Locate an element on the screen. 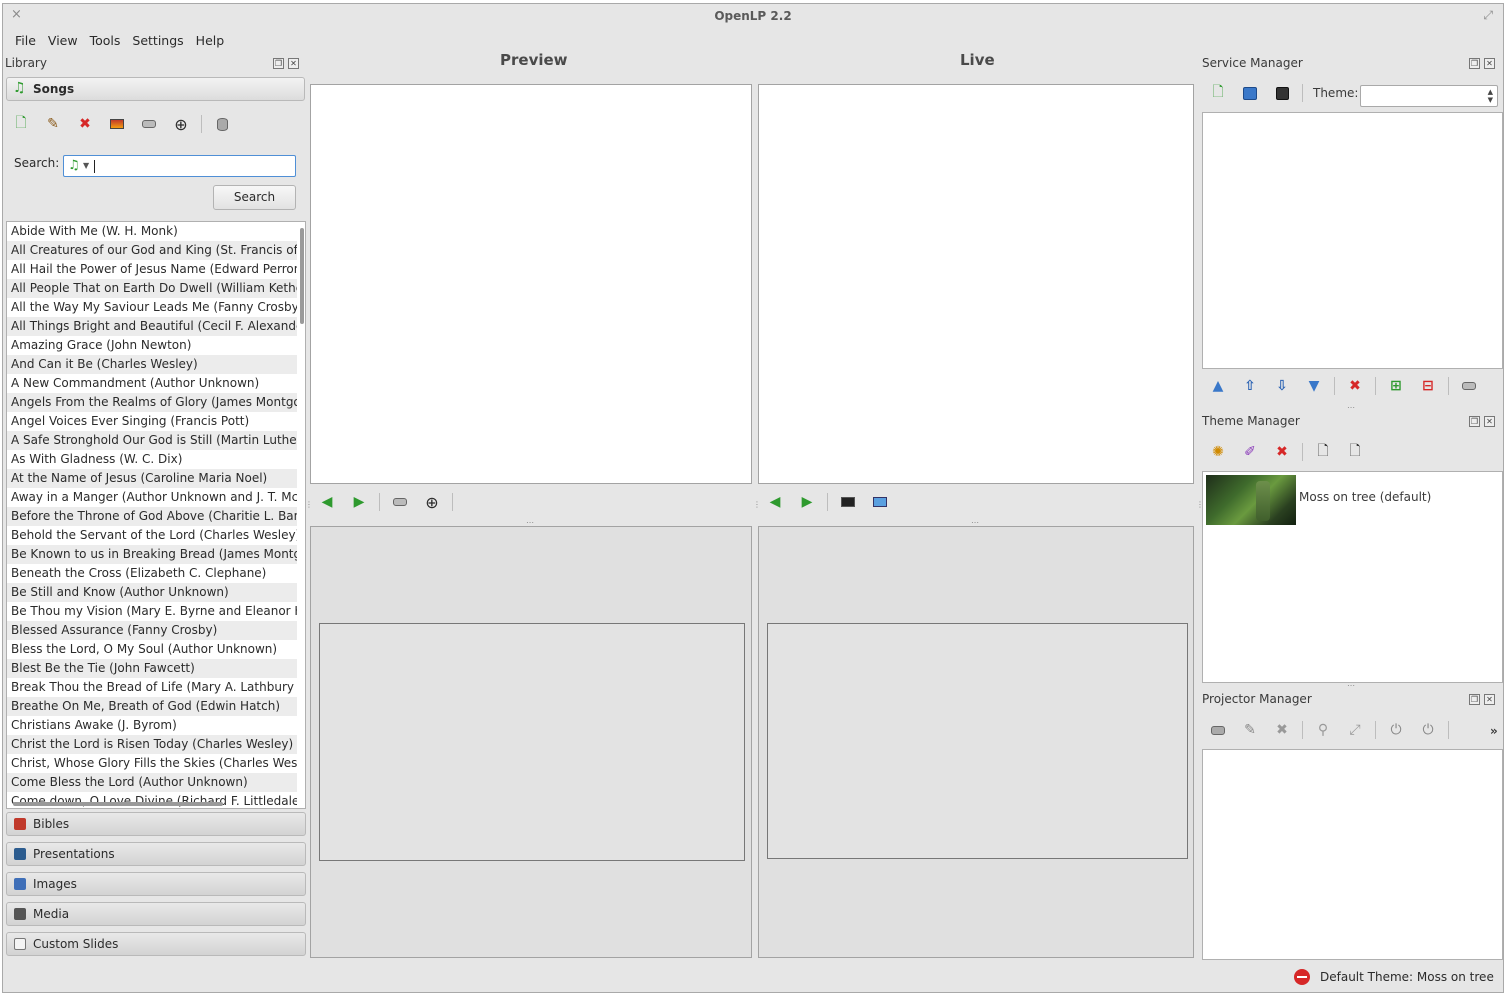 Image resolution: width=1509 pixels, height=998 pixels. save-service-icon is located at coordinates (1282, 93).